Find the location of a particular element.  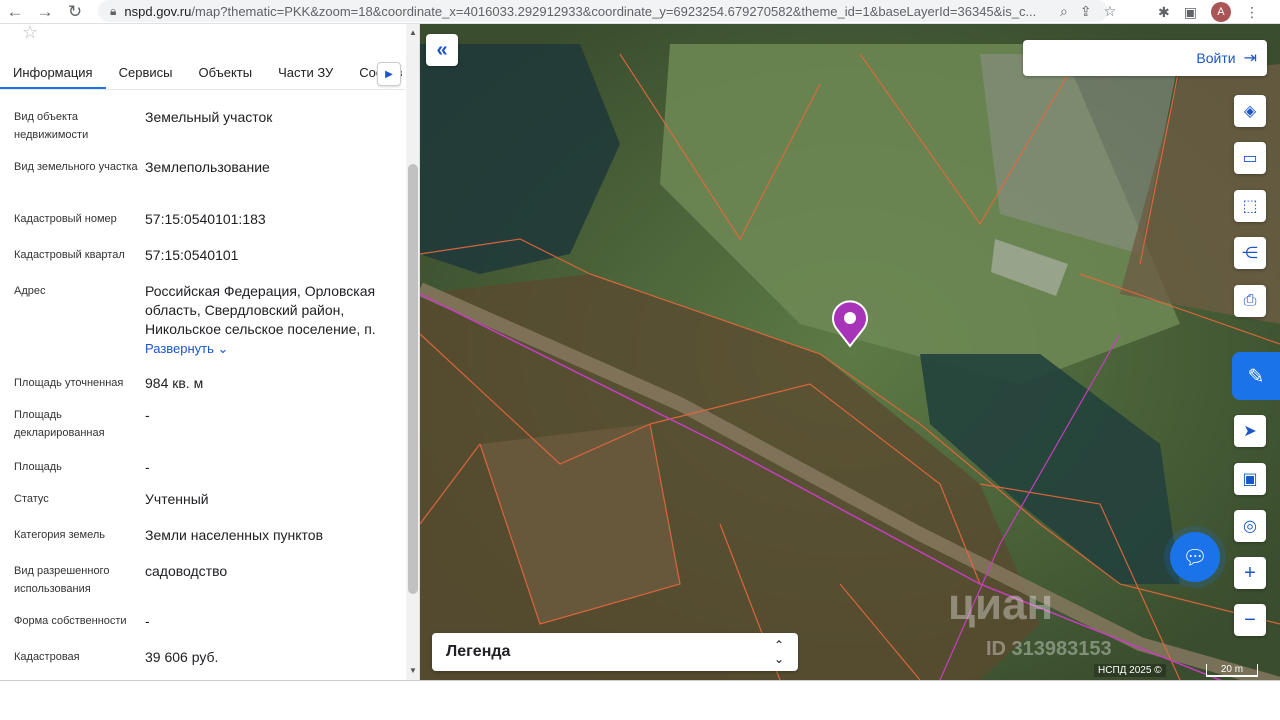

scroll-up-icon: ▲ is located at coordinates (413, 32).